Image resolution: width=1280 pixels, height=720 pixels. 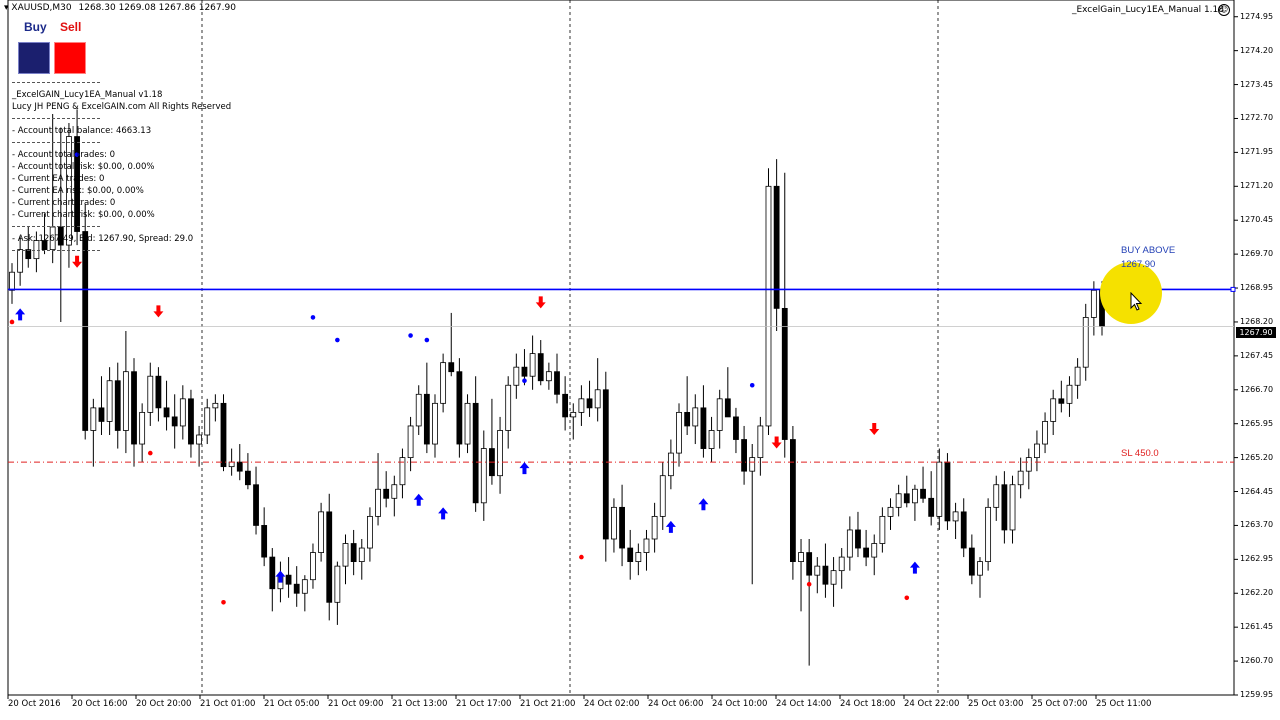 What do you see at coordinates (1136, 301) in the screenshot?
I see `mouse-pointer-icon` at bounding box center [1136, 301].